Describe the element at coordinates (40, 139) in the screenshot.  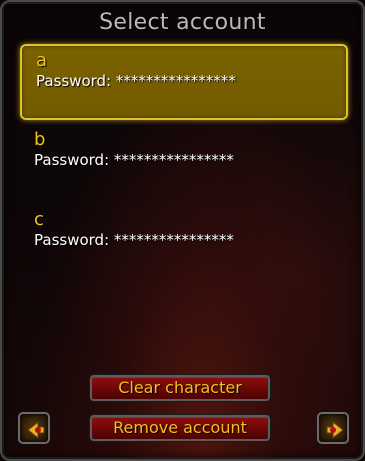
I see `account-name: b` at that location.